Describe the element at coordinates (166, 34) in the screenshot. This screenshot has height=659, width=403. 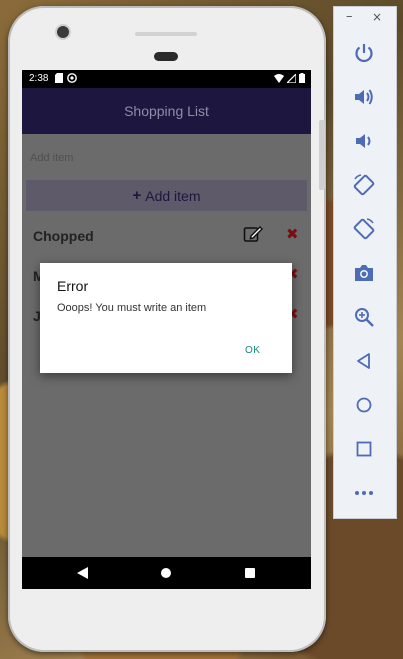
I see `speaker-grille` at that location.